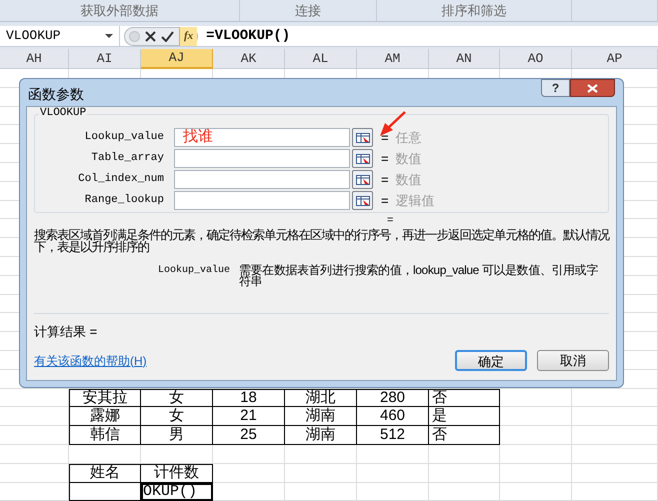 This screenshot has height=501, width=658. What do you see at coordinates (124, 138) in the screenshot?
I see `argument-label: Lookup_value` at bounding box center [124, 138].